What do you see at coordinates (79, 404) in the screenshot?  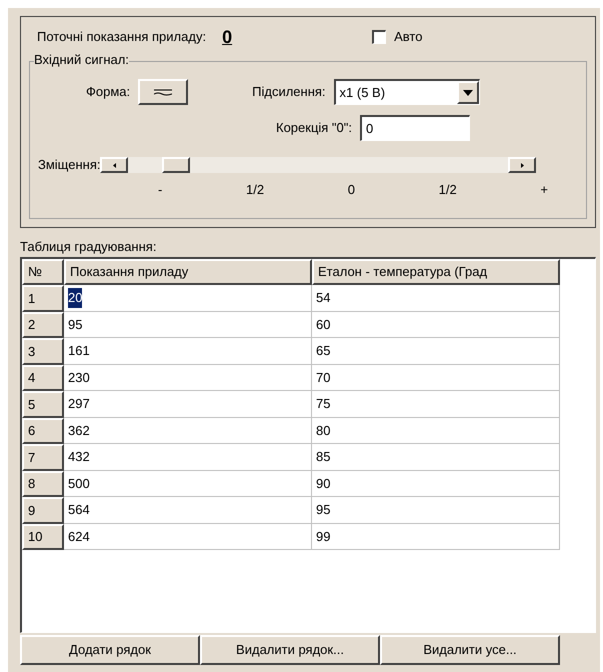 I see `table-cell-text: 297` at bounding box center [79, 404].